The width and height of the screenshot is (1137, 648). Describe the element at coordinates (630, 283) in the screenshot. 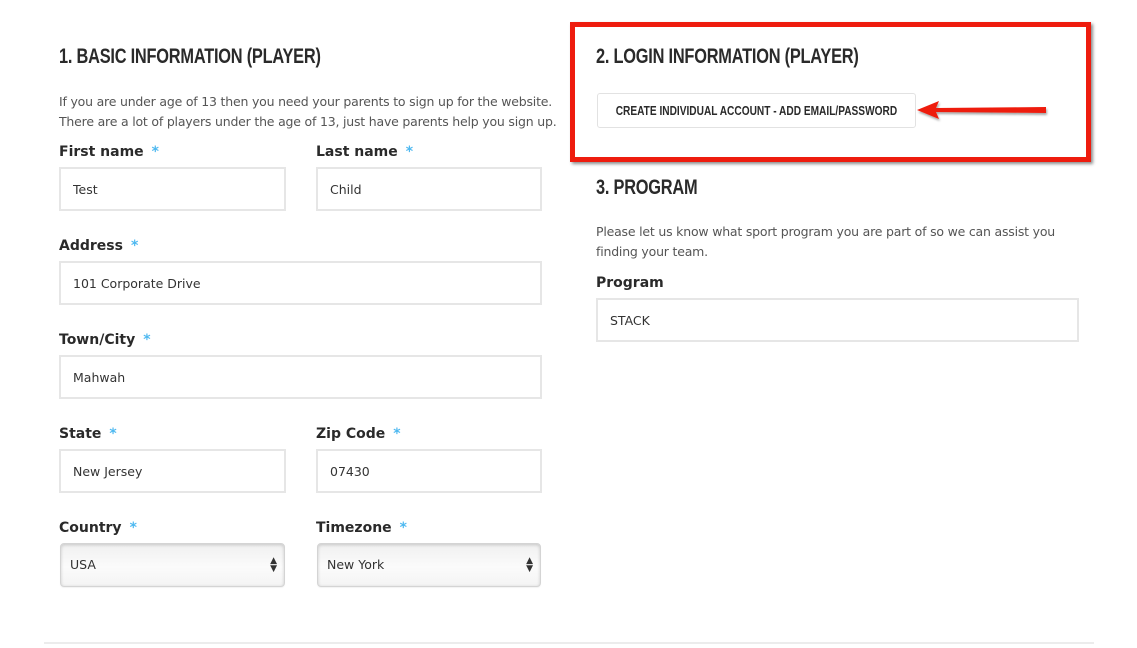

I see `program-label: Program` at that location.